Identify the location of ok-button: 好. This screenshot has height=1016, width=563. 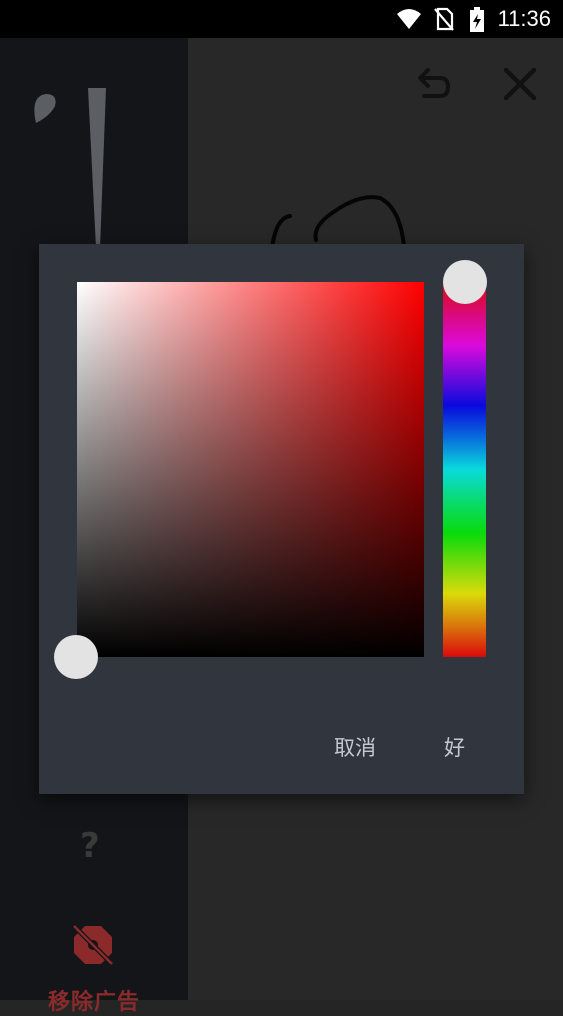
(454, 747).